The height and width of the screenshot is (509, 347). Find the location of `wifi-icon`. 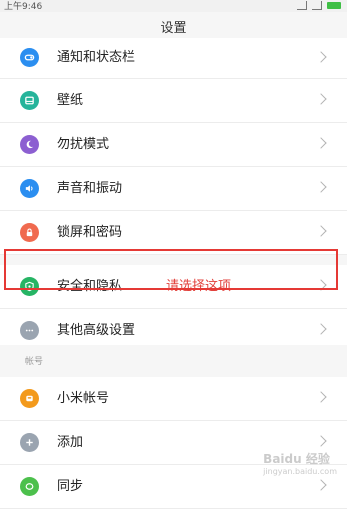

wifi-icon is located at coordinates (317, 5).